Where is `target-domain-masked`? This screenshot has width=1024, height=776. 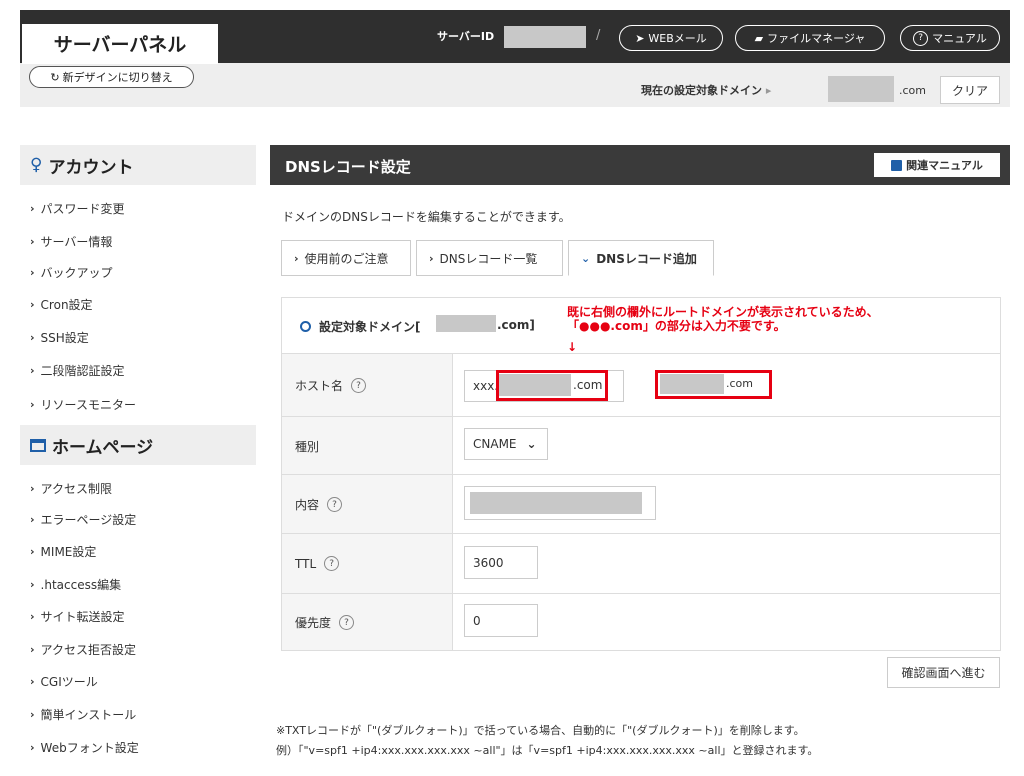
target-domain-masked is located at coordinates (861, 89).